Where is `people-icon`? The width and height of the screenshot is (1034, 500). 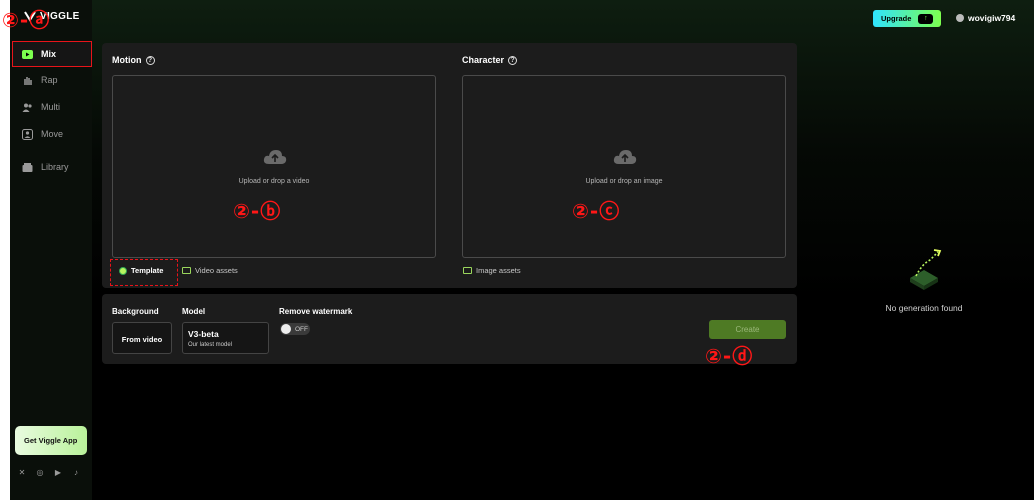
people-icon is located at coordinates (27, 107).